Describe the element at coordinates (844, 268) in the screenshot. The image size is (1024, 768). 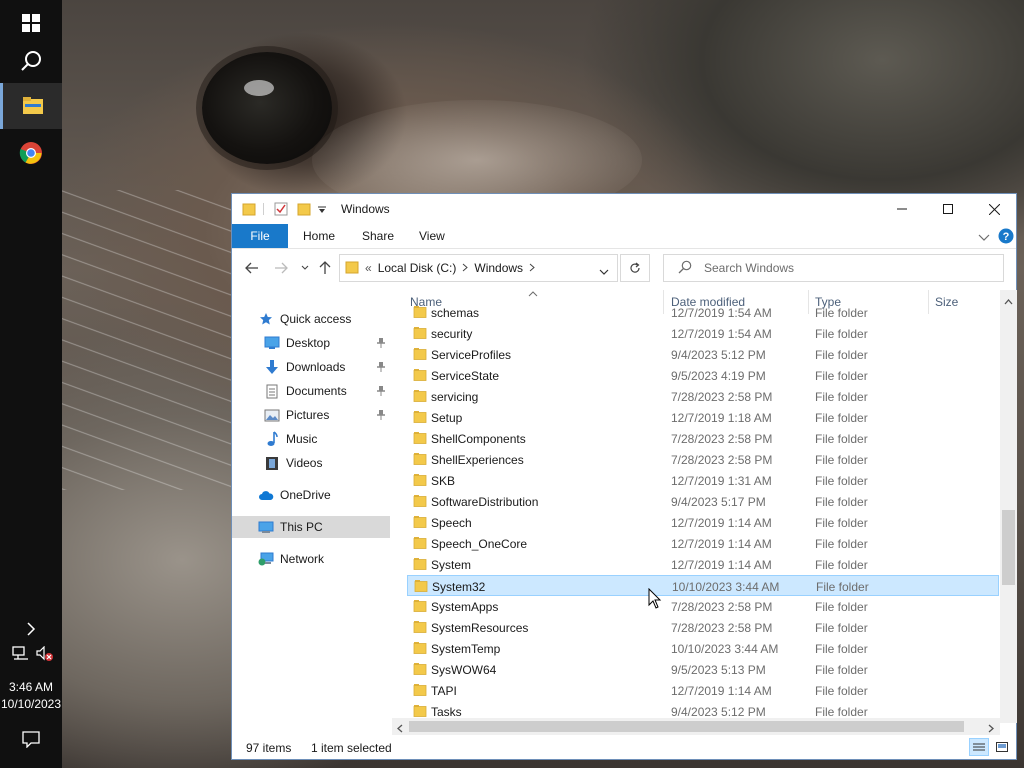
I see `search-input` at that location.